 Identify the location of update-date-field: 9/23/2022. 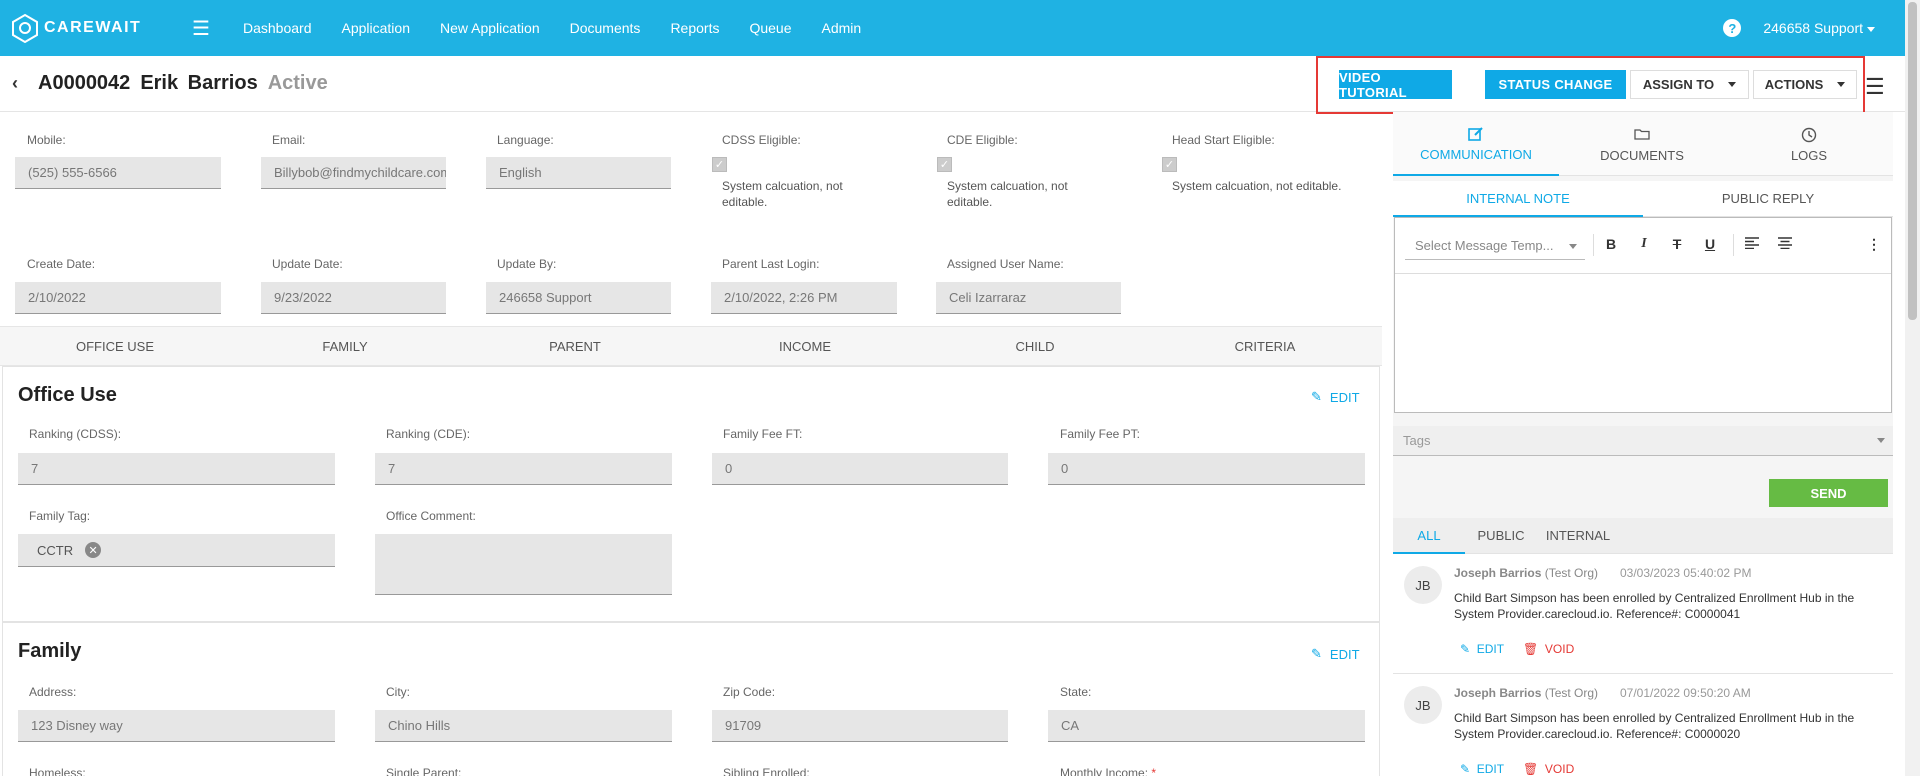
(353, 298).